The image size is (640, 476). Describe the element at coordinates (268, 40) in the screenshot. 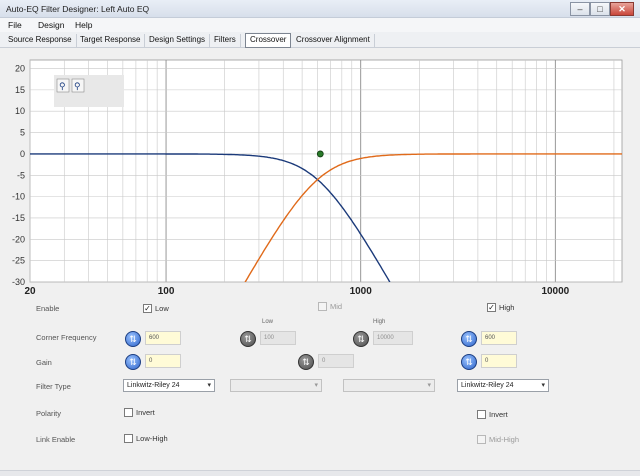

I see `tab-crossover: Crossover` at that location.